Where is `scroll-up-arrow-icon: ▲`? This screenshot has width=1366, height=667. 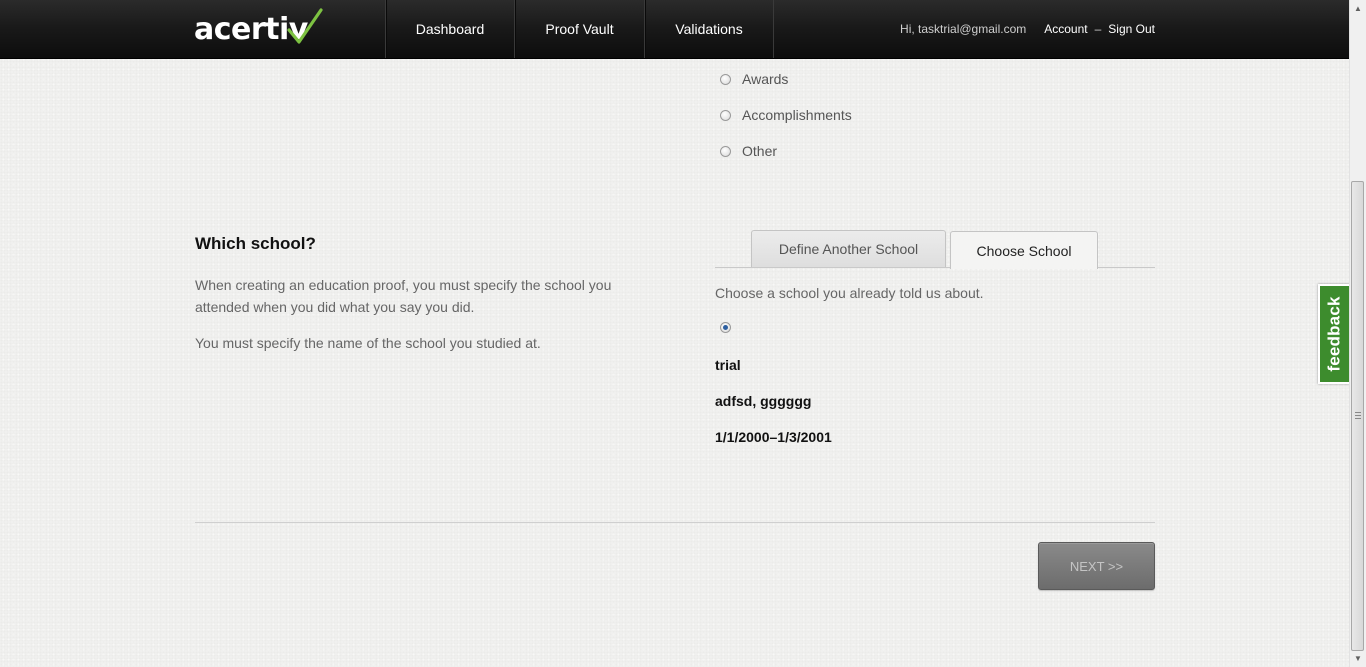
scroll-up-arrow-icon: ▲ is located at coordinates (1358, 8).